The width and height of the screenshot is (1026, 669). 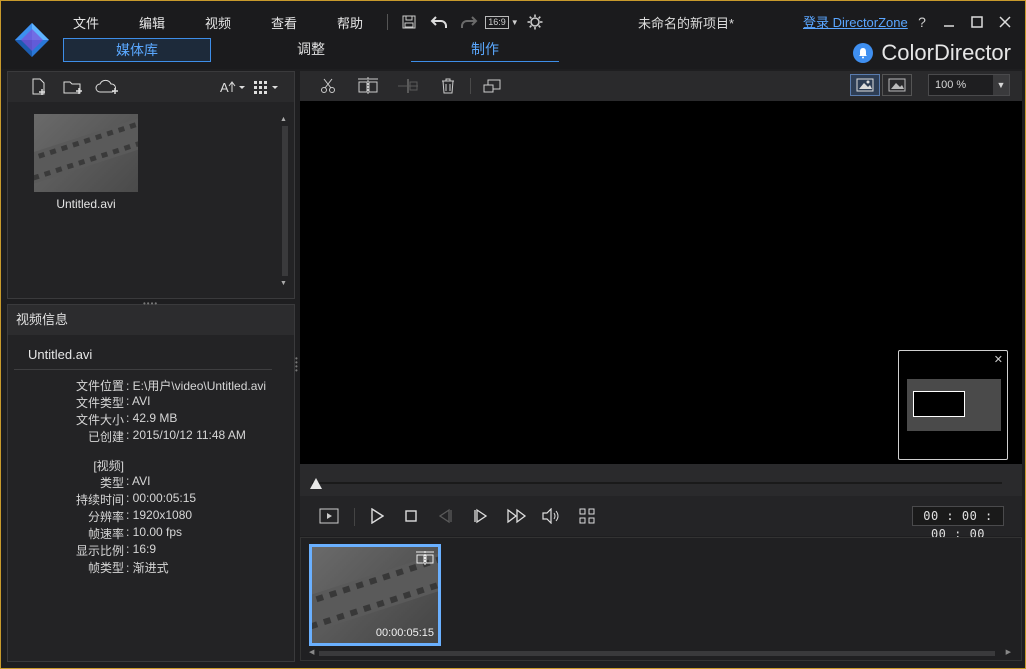 I want to click on redo-icon, so click(x=469, y=22).